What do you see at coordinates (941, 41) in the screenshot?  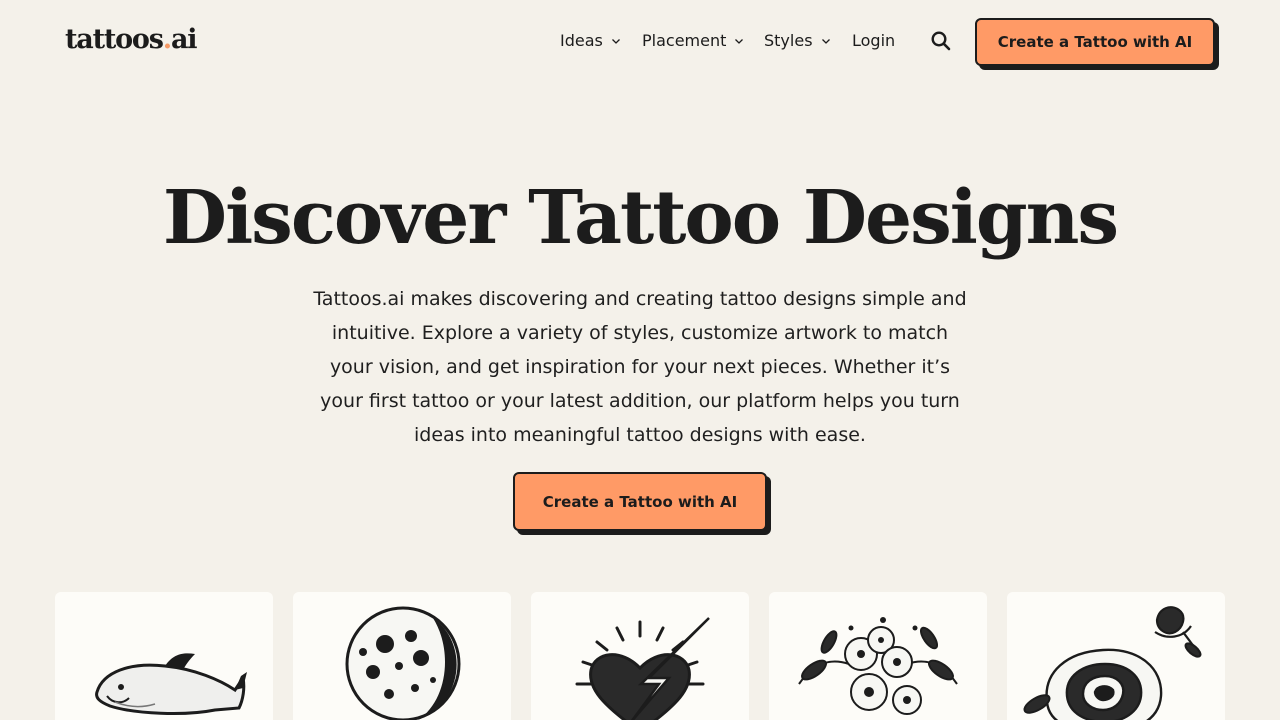 I see `search-icon` at bounding box center [941, 41].